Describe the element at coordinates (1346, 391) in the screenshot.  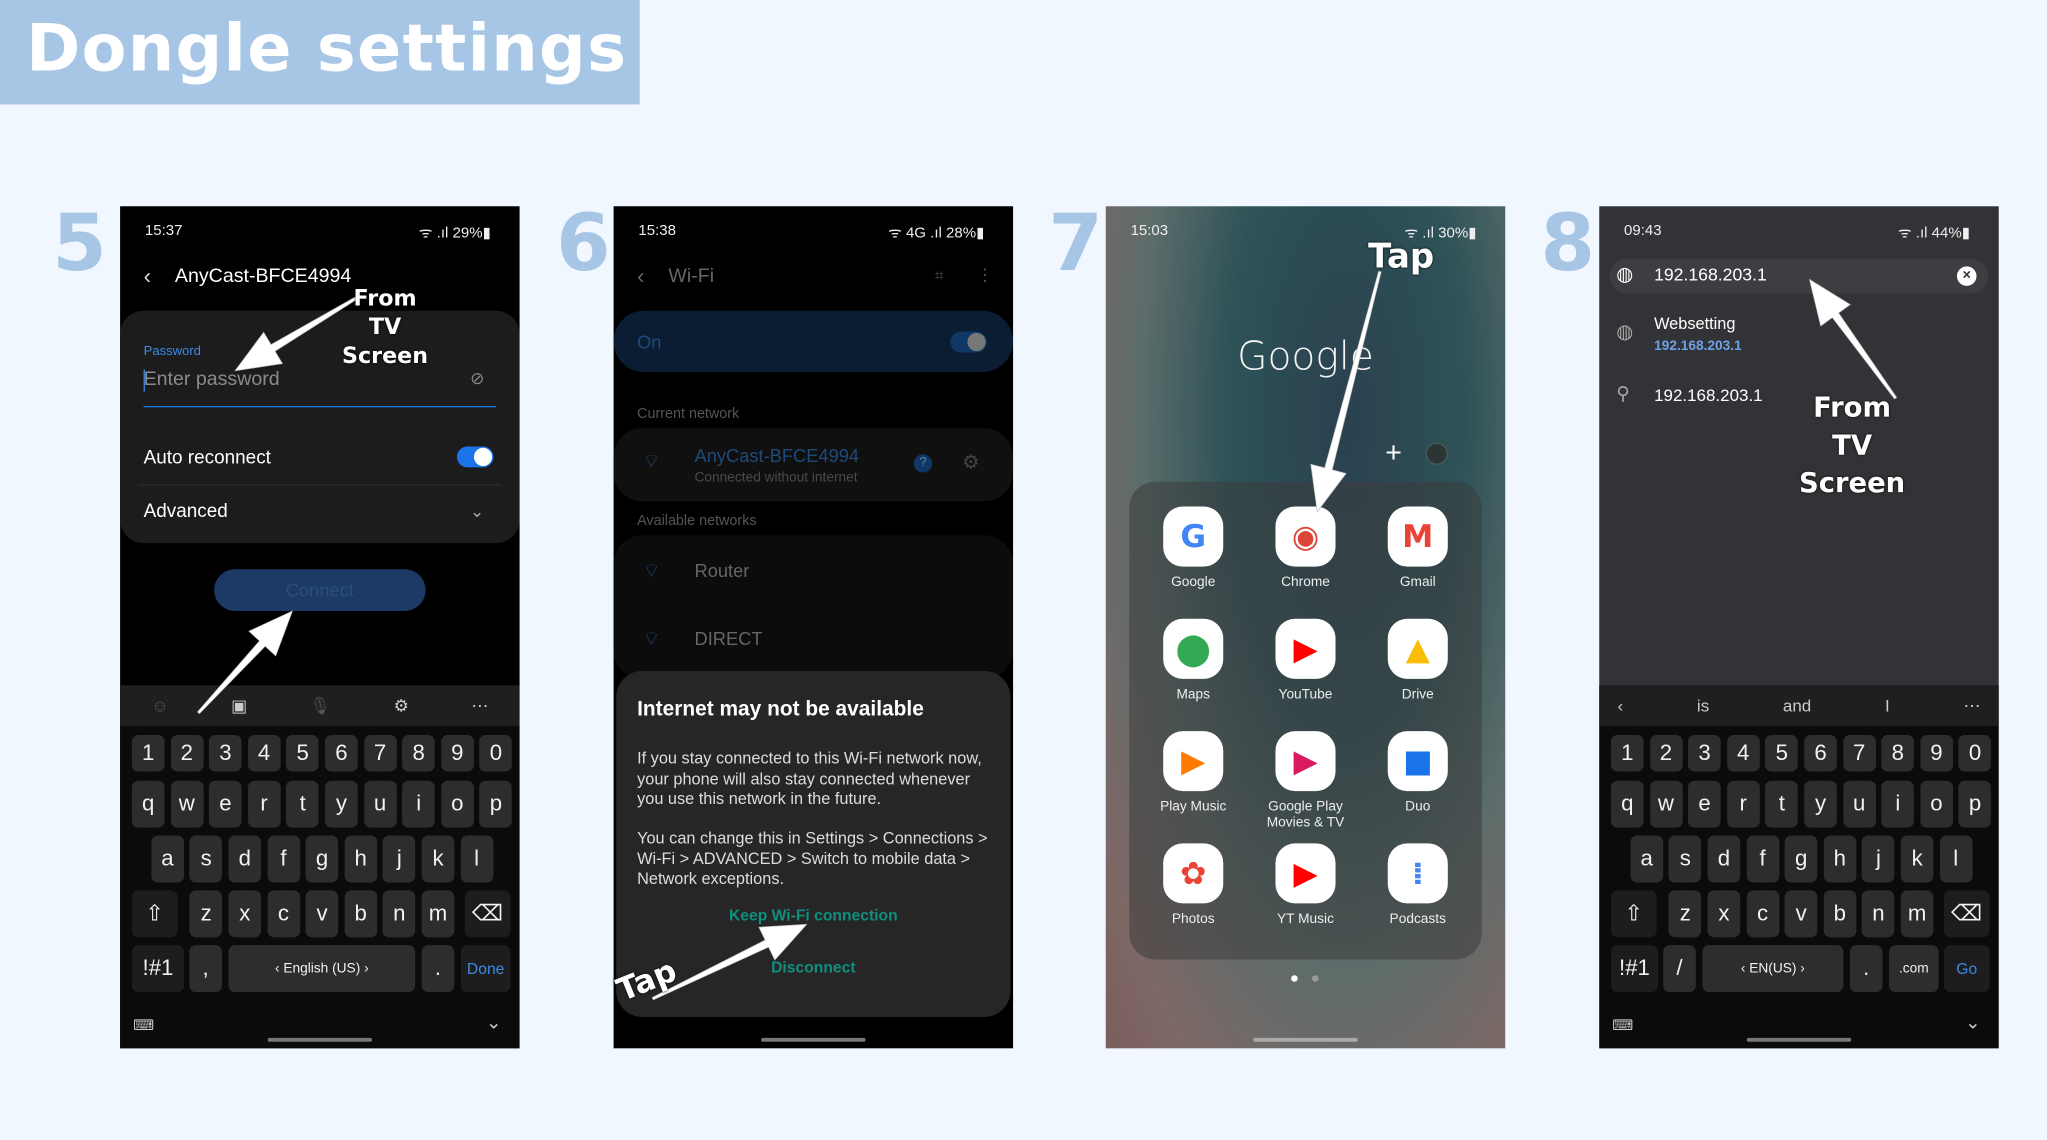
I see `arrow-to-chrome` at that location.